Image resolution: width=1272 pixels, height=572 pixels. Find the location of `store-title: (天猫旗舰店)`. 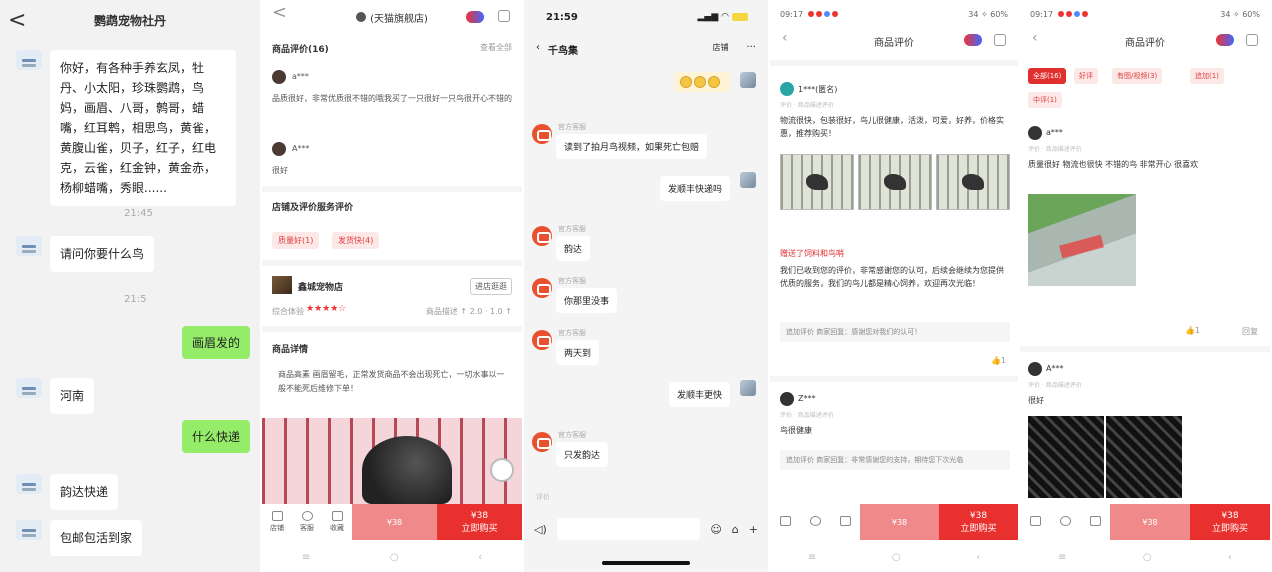

store-title: (天猫旗舰店) is located at coordinates (392, 17).